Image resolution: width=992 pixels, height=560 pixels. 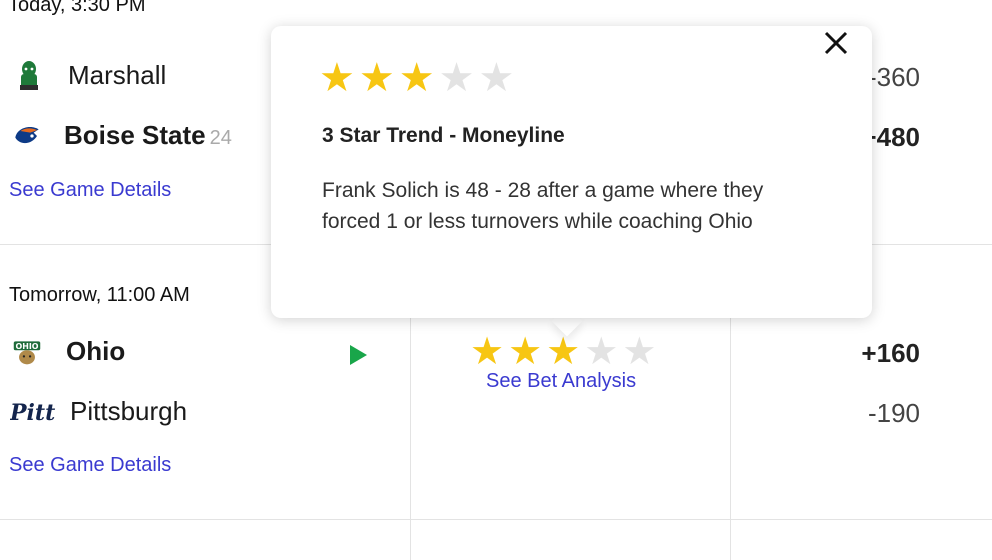 I want to click on game1-see-details-link: See Game Details, so click(x=90, y=190).